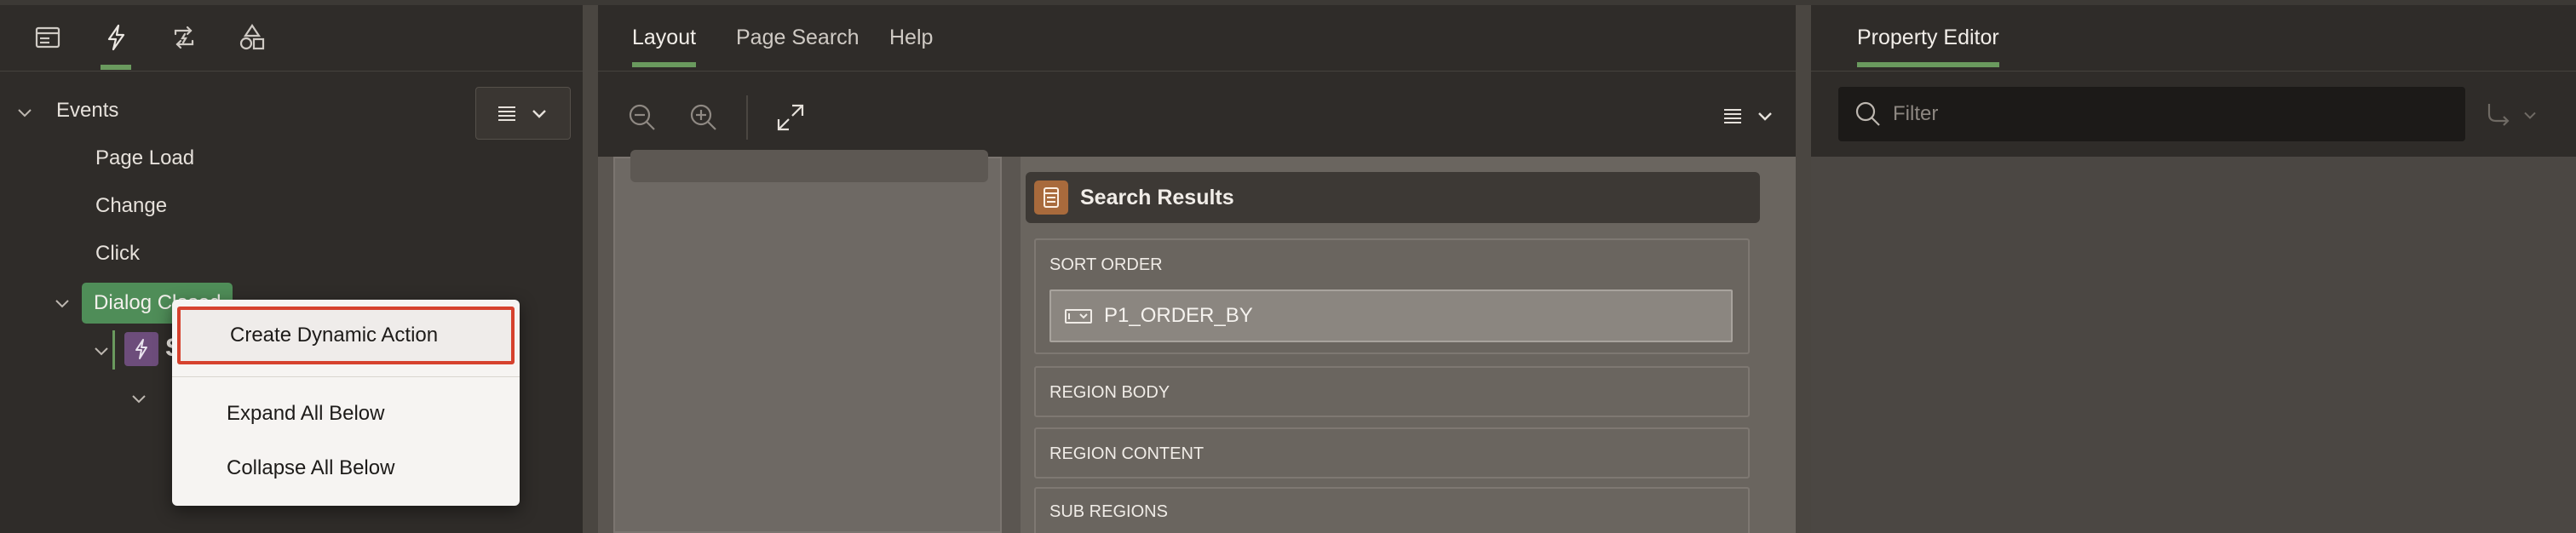 This screenshot has width=2576, height=533. Describe the element at coordinates (591, 269) in the screenshot. I see `pane-splitter-left` at that location.